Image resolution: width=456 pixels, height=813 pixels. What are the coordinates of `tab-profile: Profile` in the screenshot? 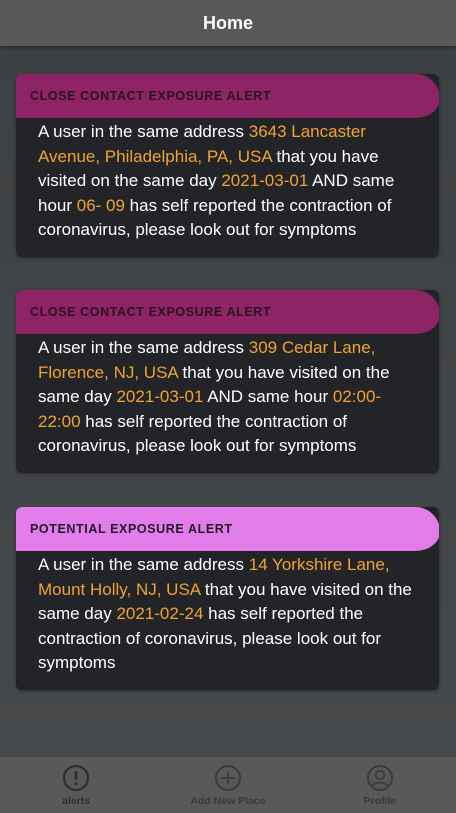 It's located at (380, 785).